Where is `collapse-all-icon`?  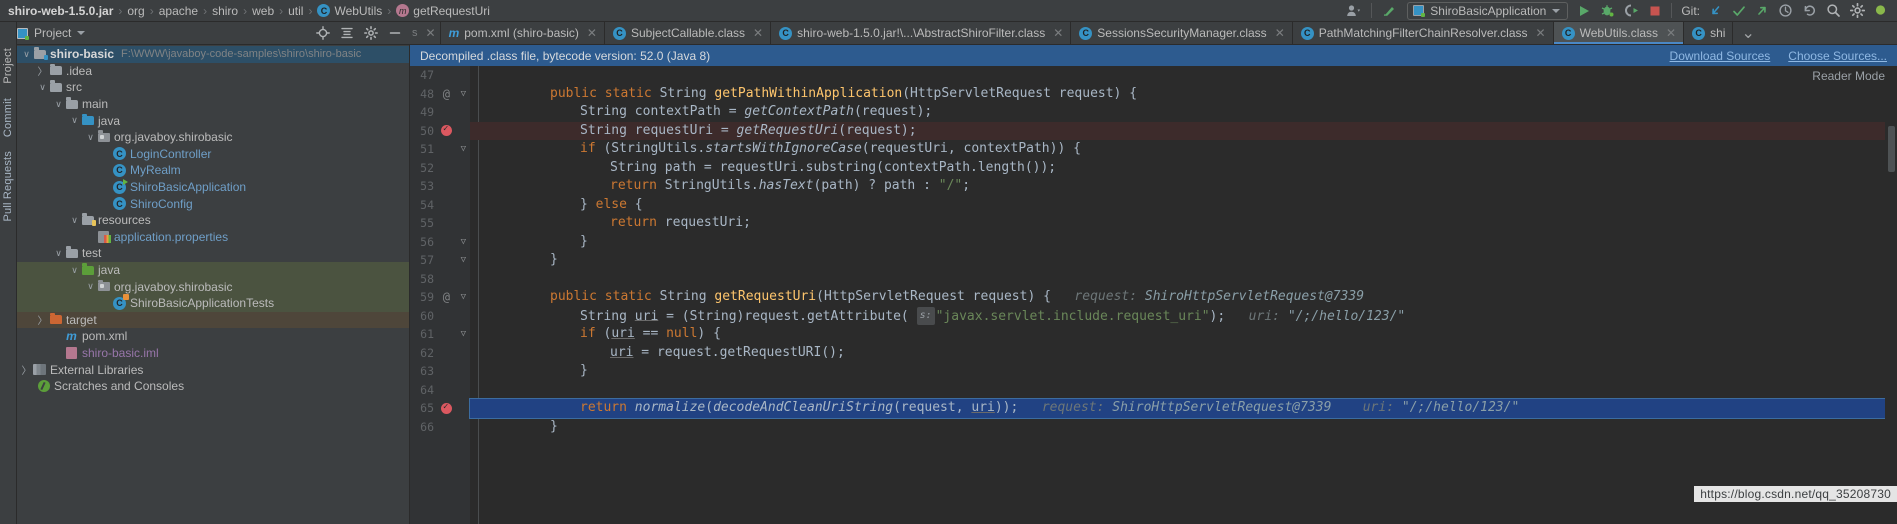
collapse-all-icon is located at coordinates (347, 33).